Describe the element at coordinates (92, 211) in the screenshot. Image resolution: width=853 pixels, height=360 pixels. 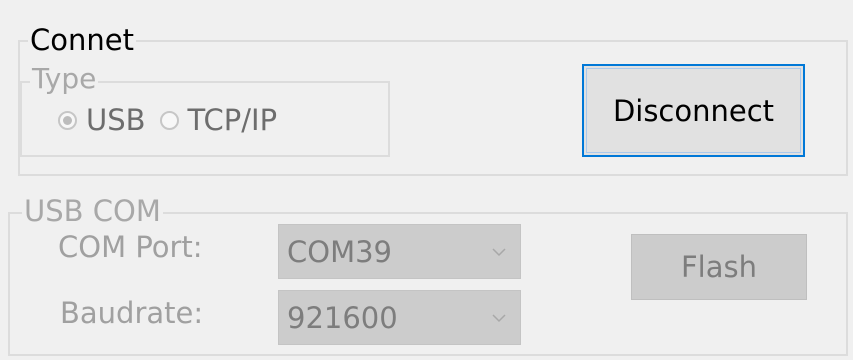
I see `usb-com-group-title: USB COM` at that location.